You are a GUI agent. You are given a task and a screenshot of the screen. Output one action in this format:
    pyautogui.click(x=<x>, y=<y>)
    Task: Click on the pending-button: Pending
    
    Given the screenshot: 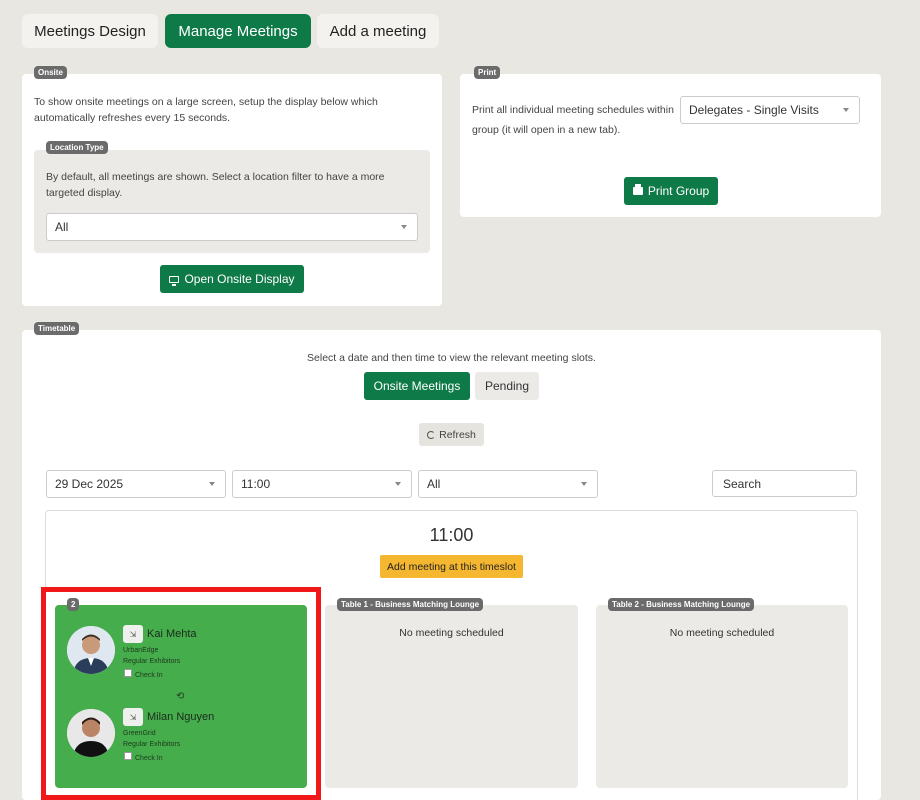 What is the action you would take?
    pyautogui.click(x=507, y=386)
    